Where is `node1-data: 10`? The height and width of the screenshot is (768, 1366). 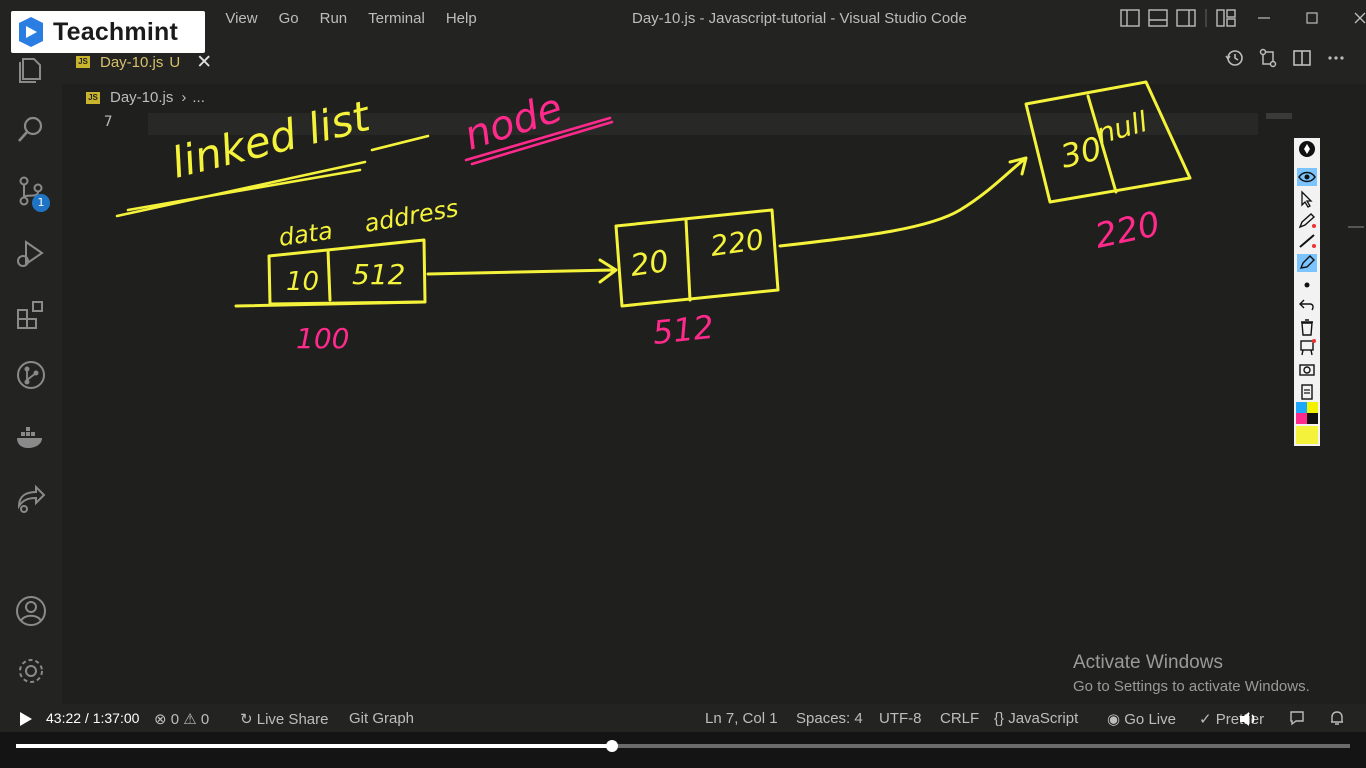 node1-data: 10 is located at coordinates (302, 282).